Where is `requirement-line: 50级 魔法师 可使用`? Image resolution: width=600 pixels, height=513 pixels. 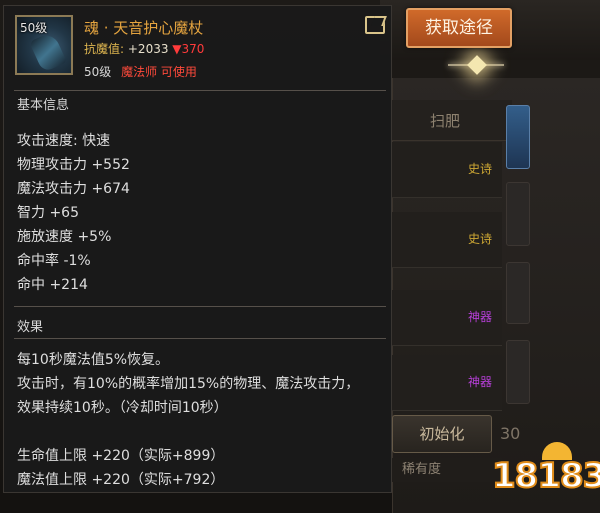 requirement-line: 50级 魔法师 可使用 is located at coordinates (140, 71).